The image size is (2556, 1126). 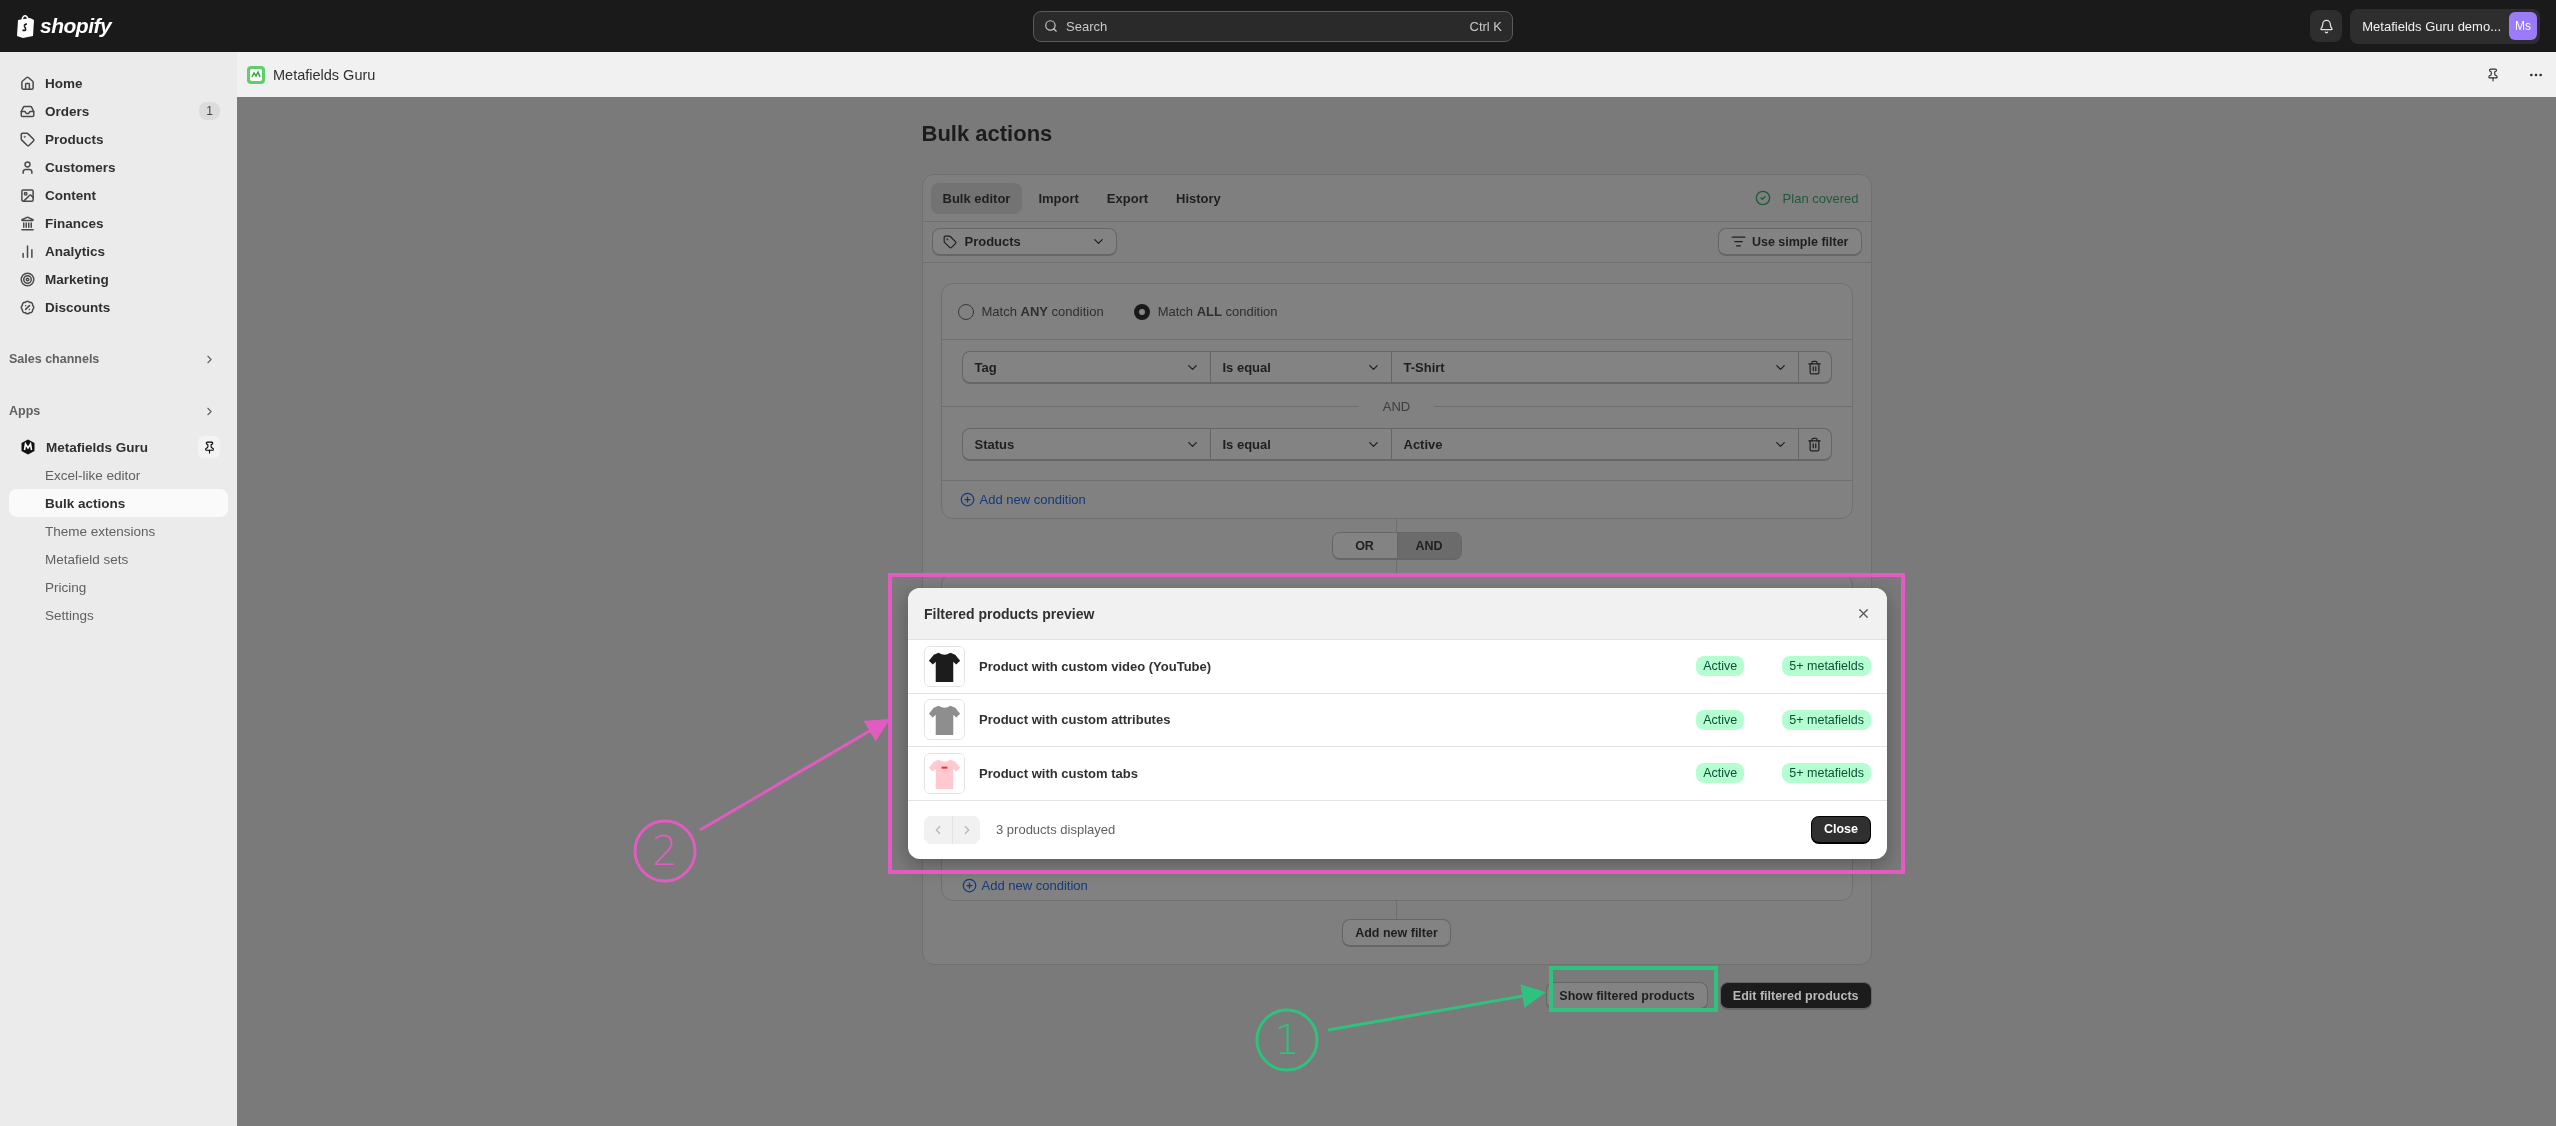 What do you see at coordinates (118, 411) in the screenshot?
I see `section-link: Apps` at bounding box center [118, 411].